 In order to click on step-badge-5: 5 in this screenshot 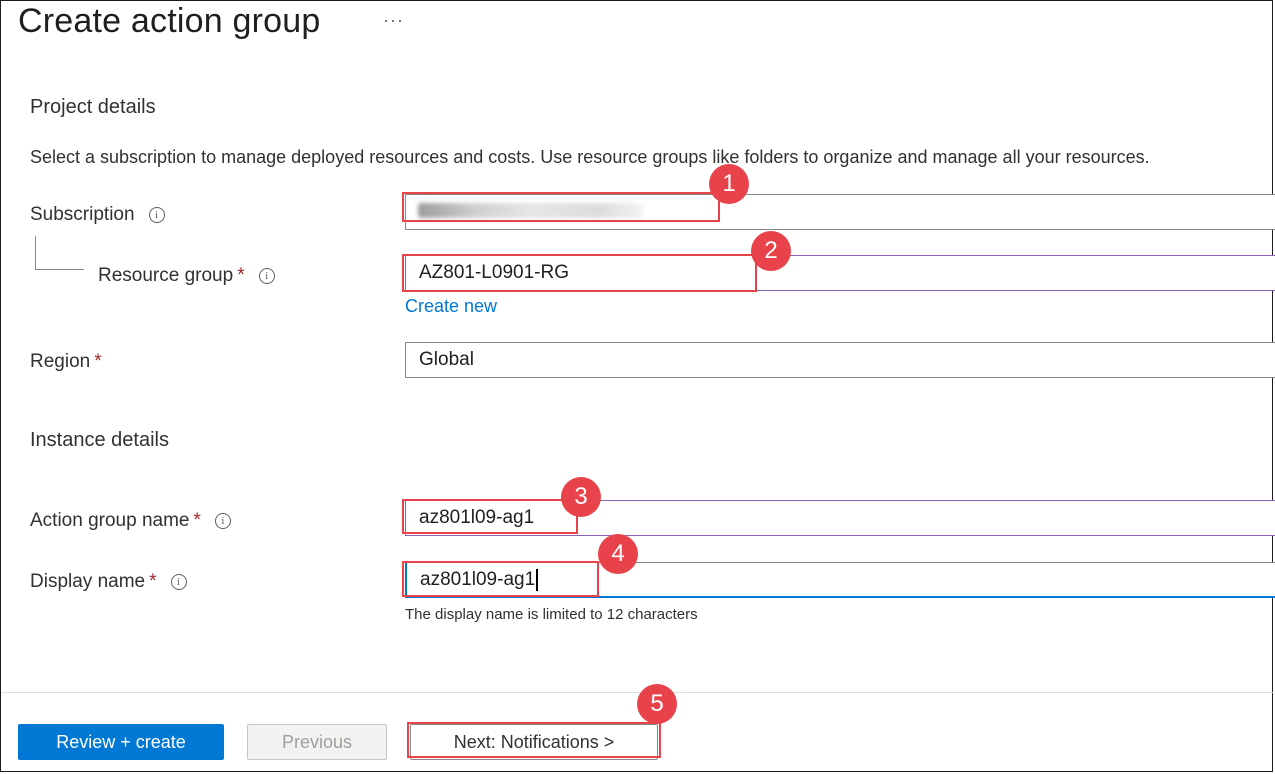, I will do `click(657, 704)`.